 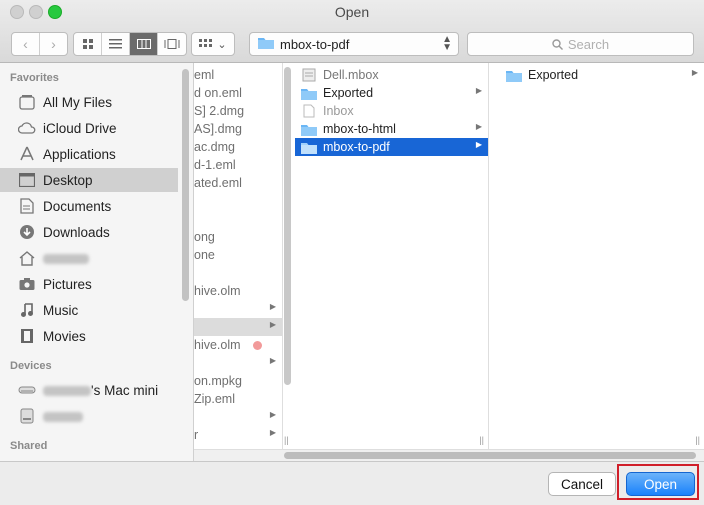 I want to click on list-item: on.mpkg, so click(x=238, y=381).